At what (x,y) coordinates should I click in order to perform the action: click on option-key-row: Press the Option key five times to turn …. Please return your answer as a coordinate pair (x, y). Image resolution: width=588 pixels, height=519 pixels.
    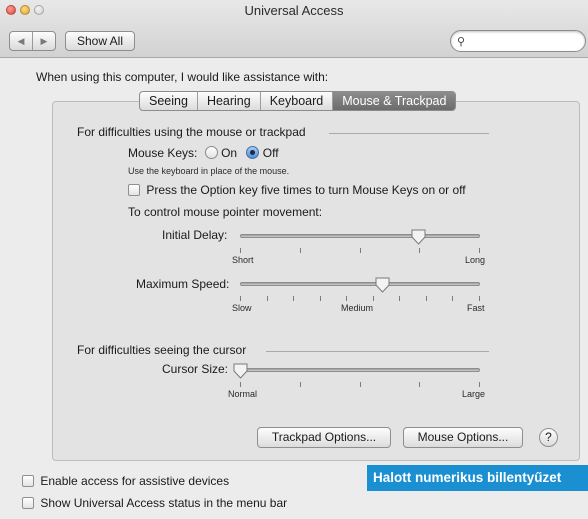
    Looking at the image, I should click on (297, 190).